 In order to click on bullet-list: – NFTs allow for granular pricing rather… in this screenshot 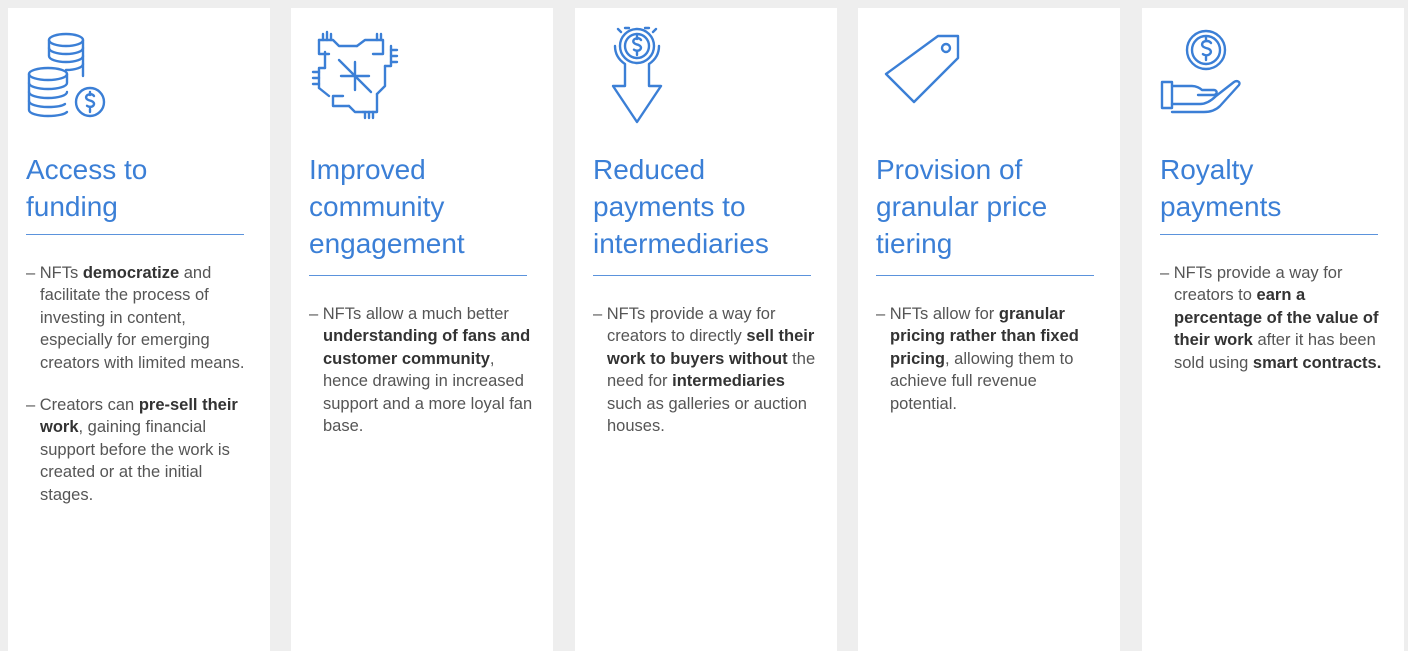, I will do `click(991, 369)`.